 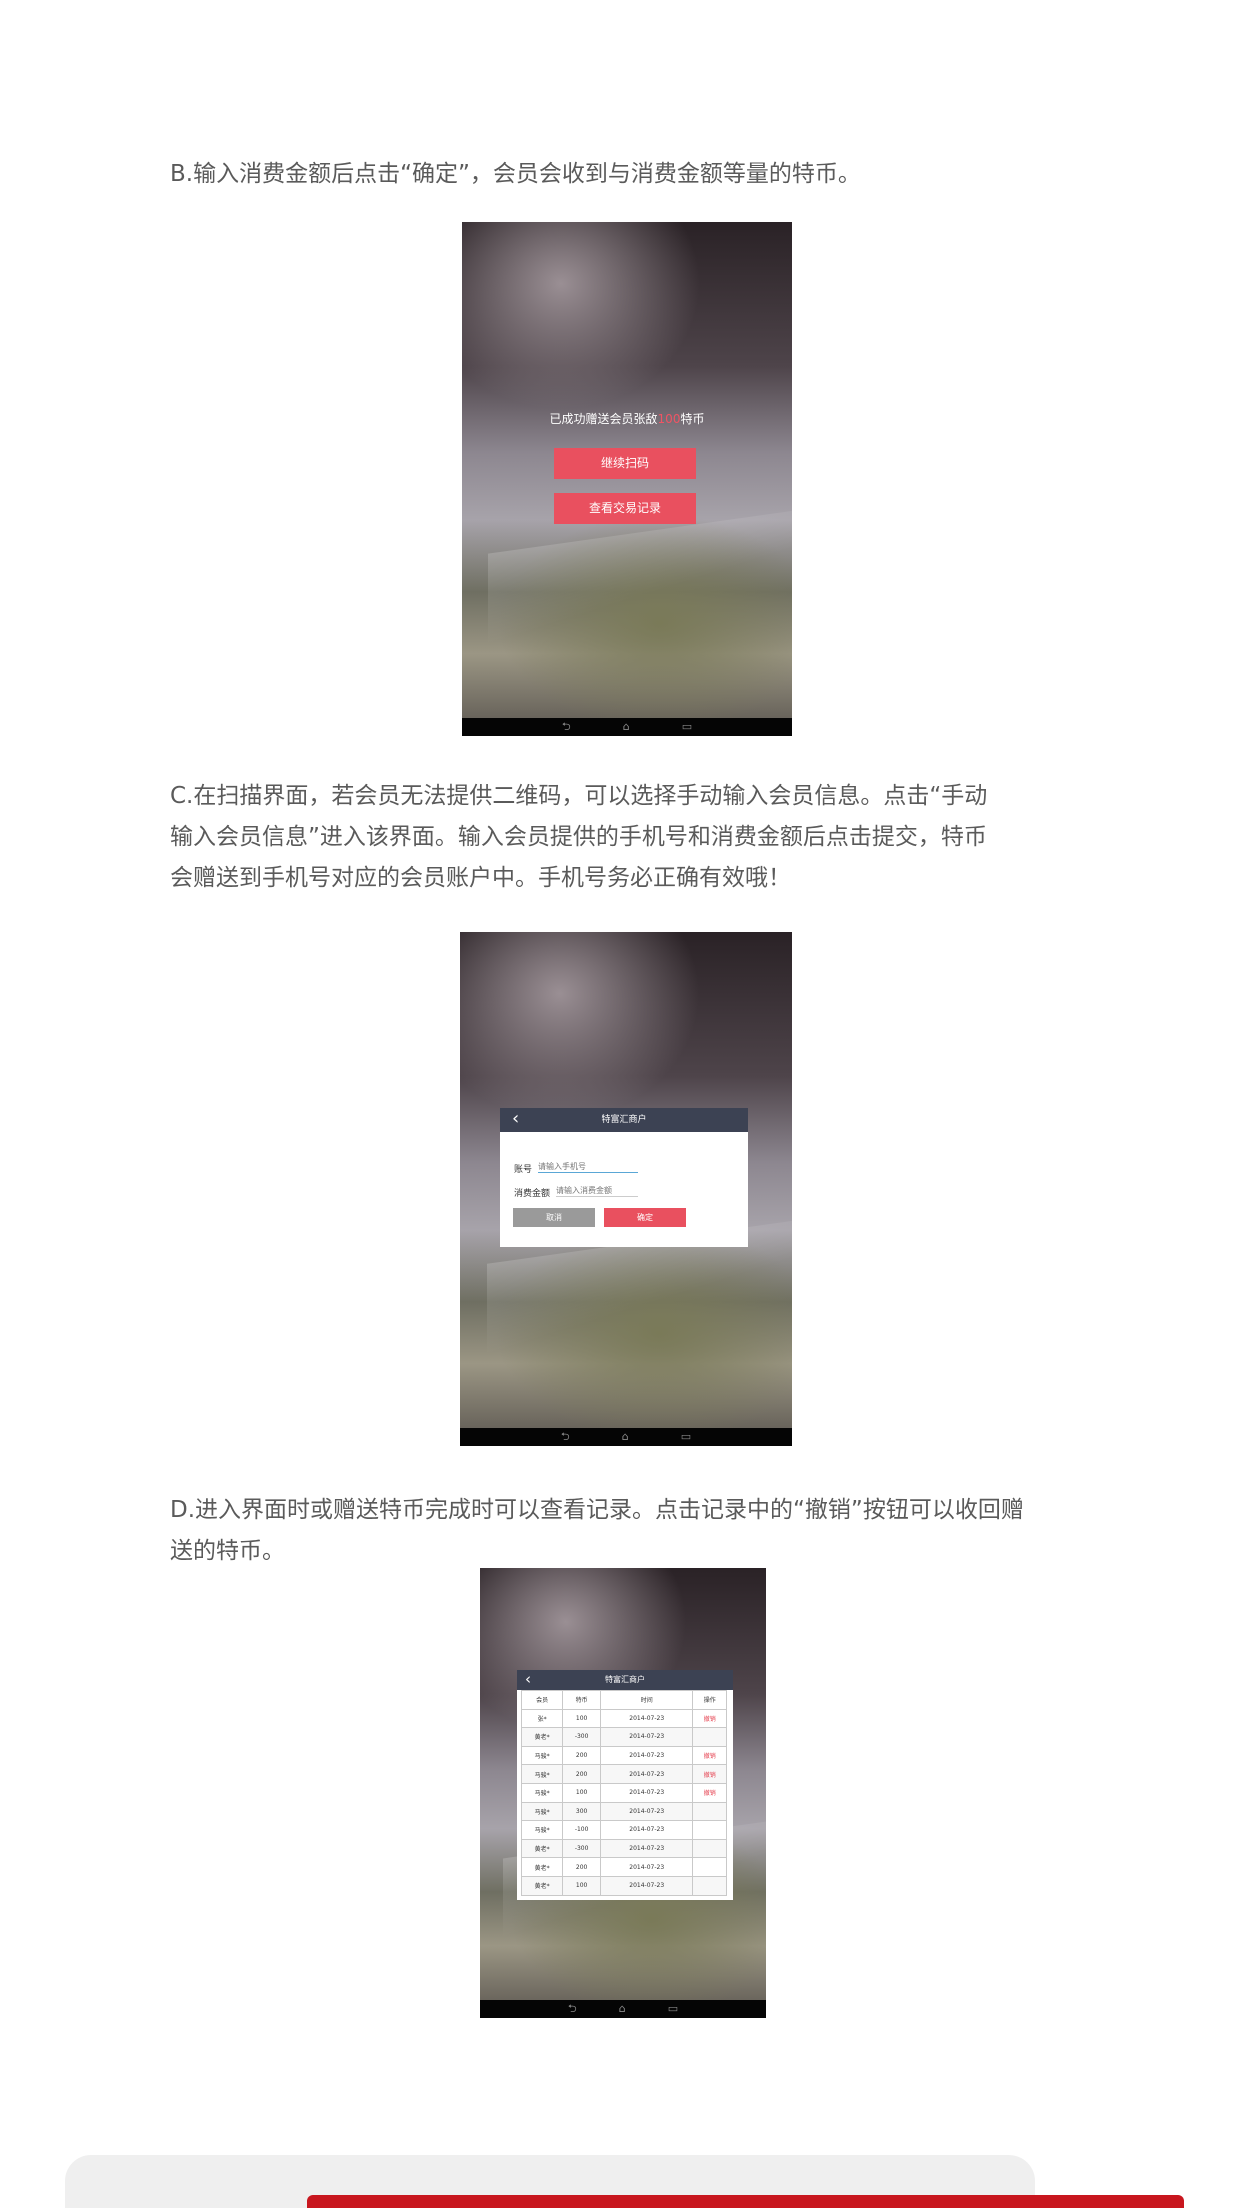 I want to click on cell-member: 张*, so click(x=542, y=1718).